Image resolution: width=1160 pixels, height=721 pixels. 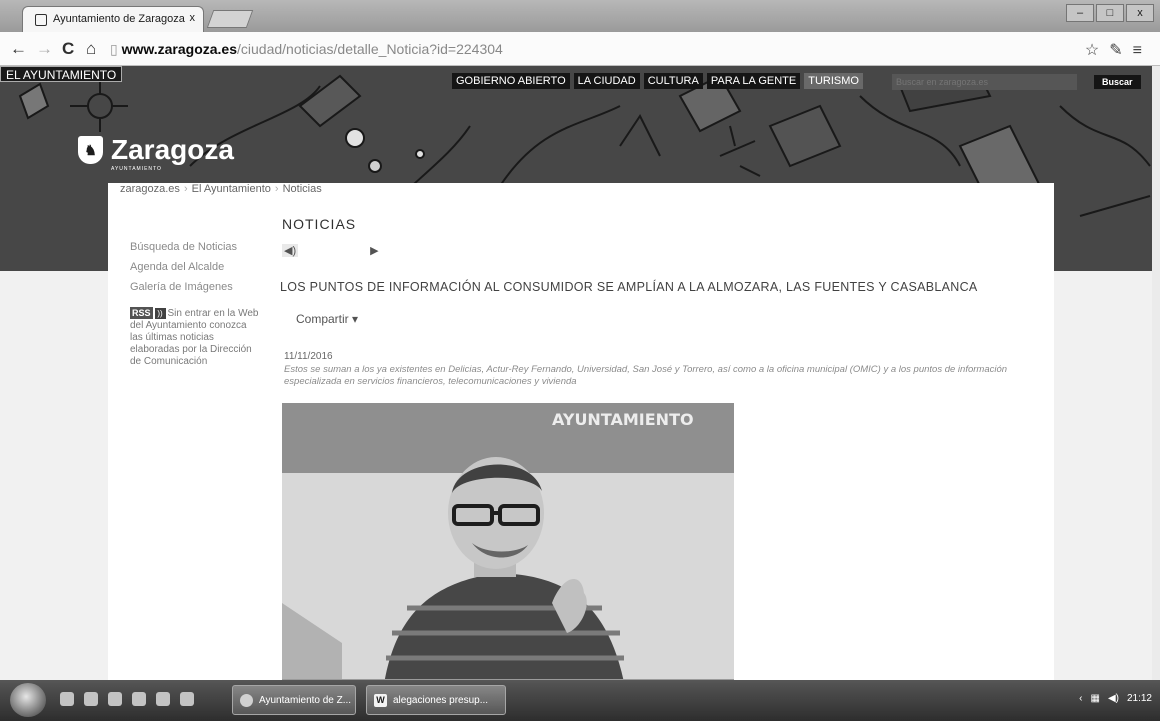 I want to click on network-icon: ▦, so click(x=1094, y=698).